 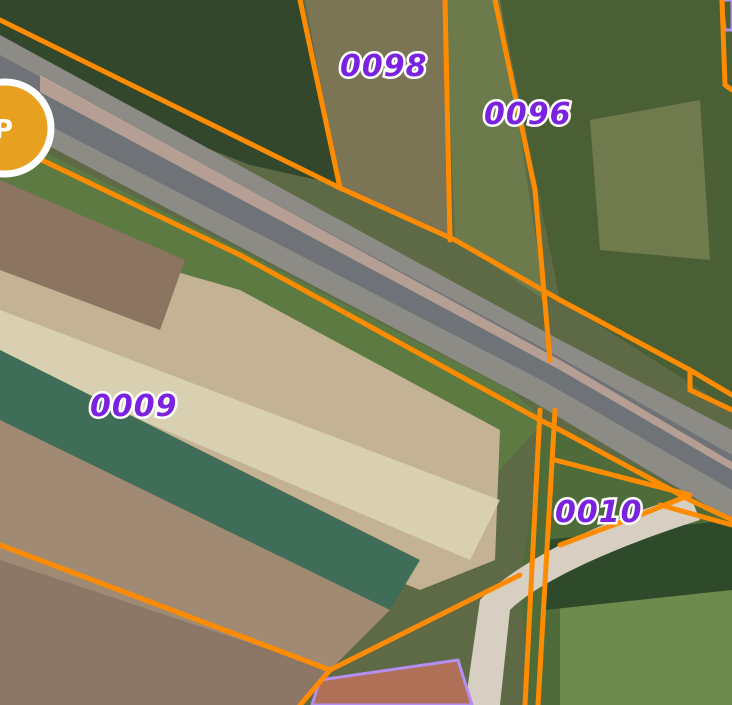 What do you see at coordinates (528, 115) in the screenshot?
I see `parcel-label-0096: 0096` at bounding box center [528, 115].